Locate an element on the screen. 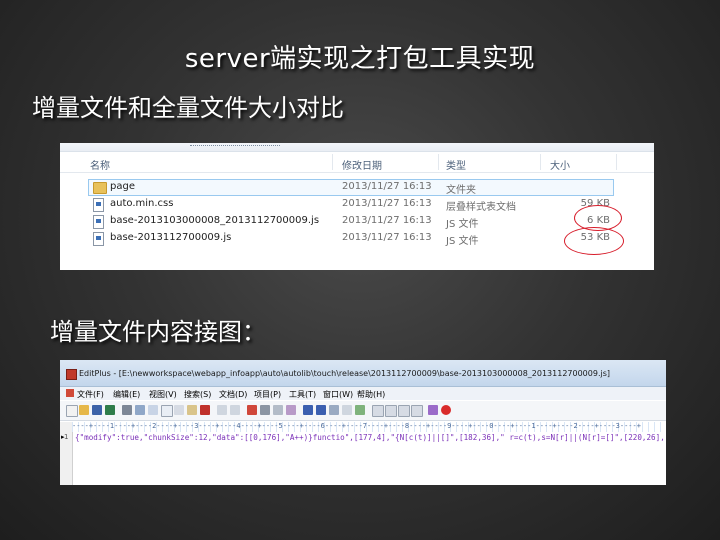 This screenshot has width=720, height=540. redo-icon is located at coordinates (235, 410).